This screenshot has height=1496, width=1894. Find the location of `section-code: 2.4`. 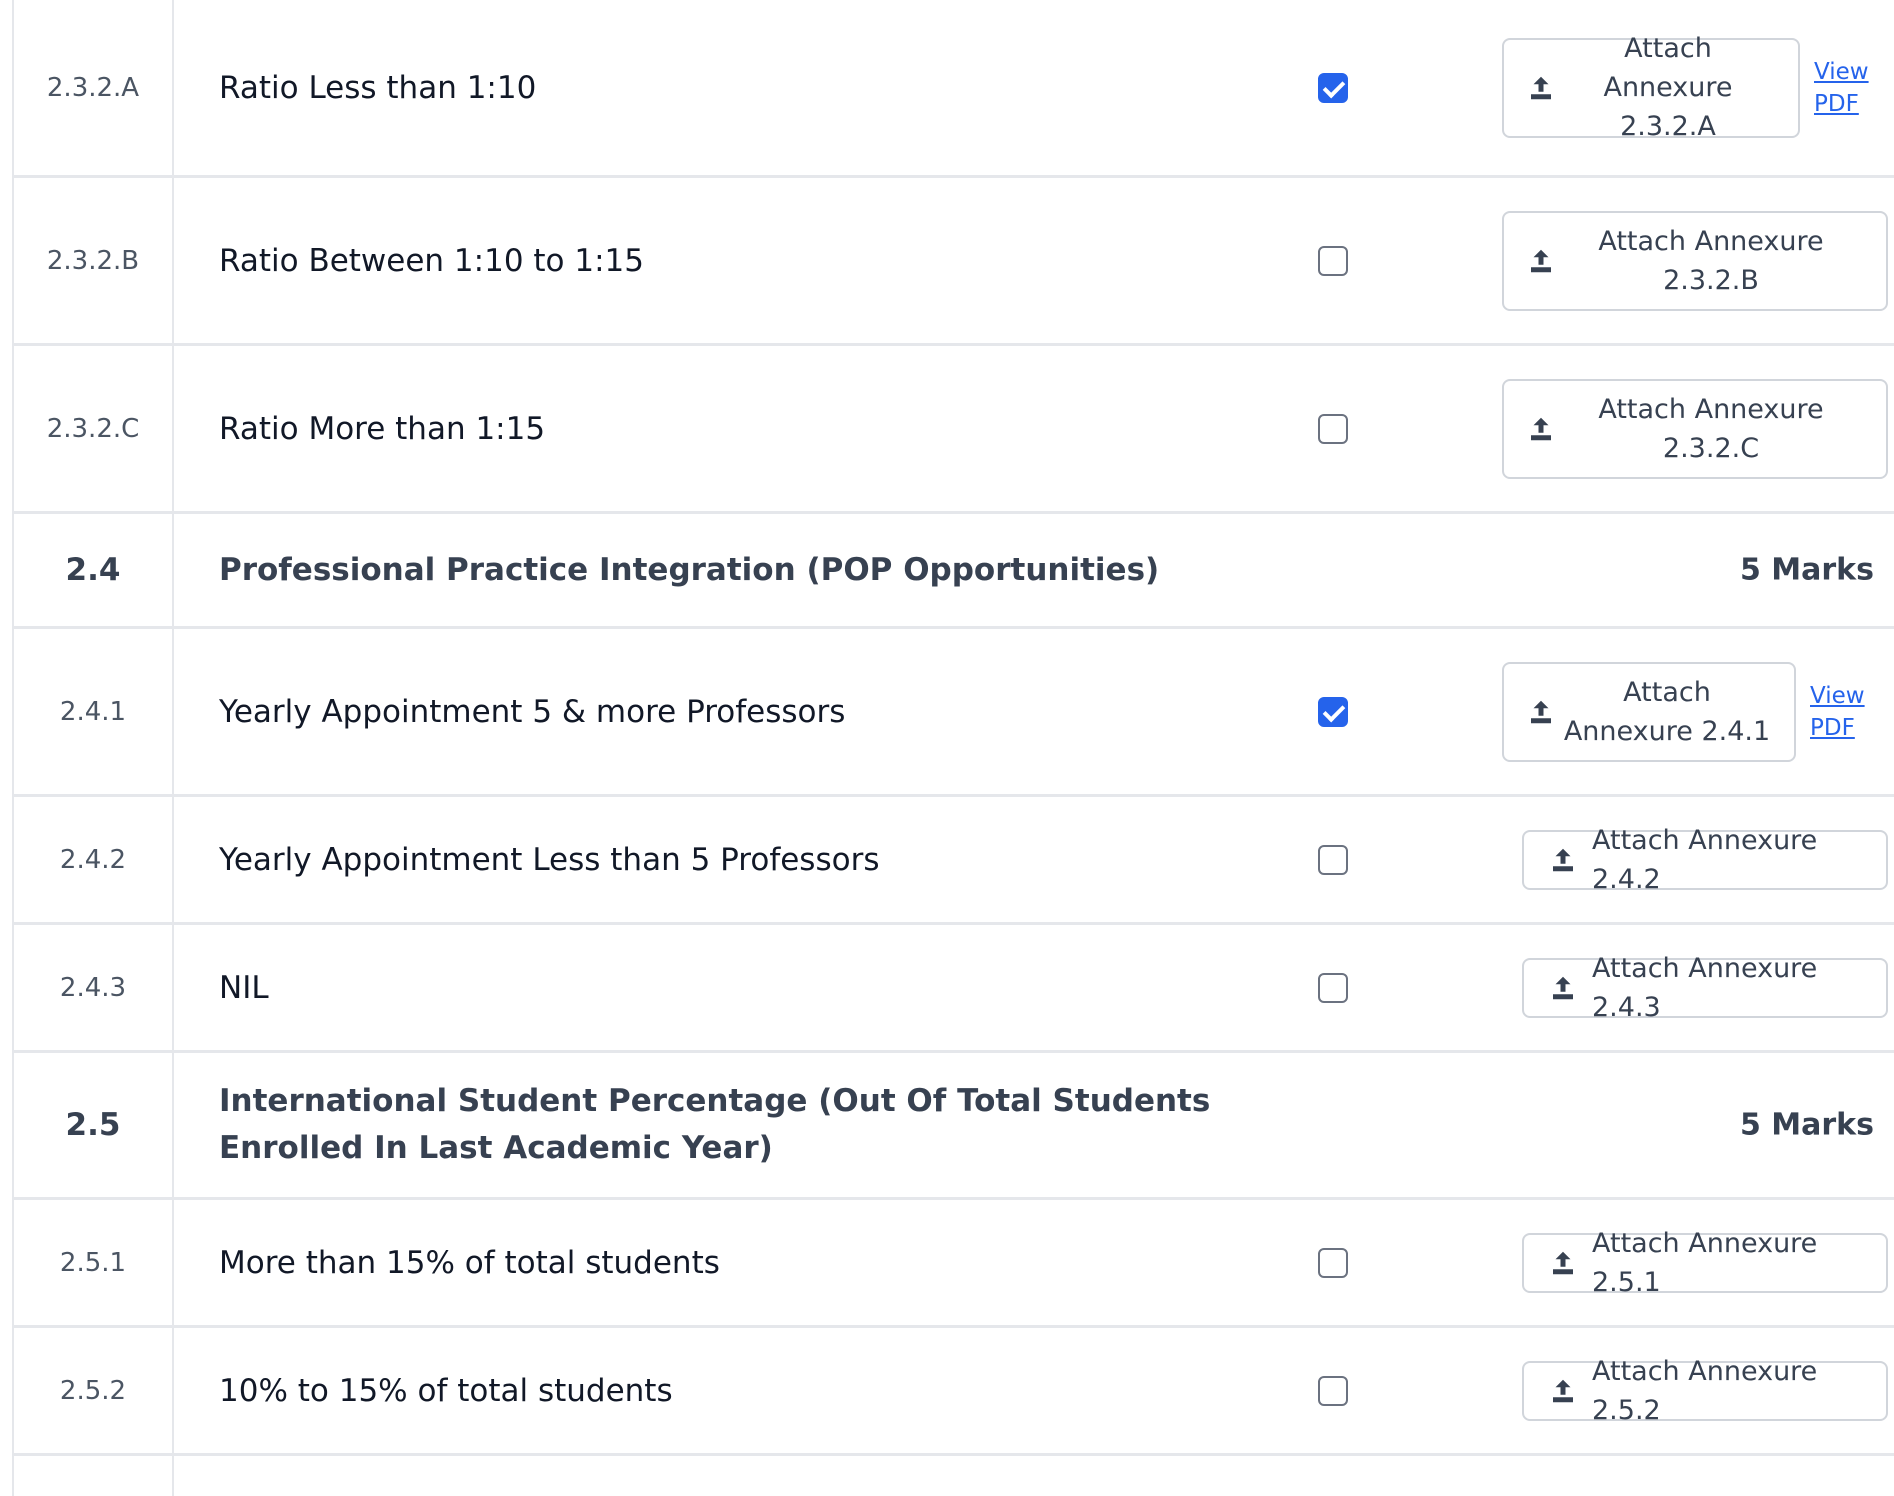

section-code: 2.4 is located at coordinates (94, 570).